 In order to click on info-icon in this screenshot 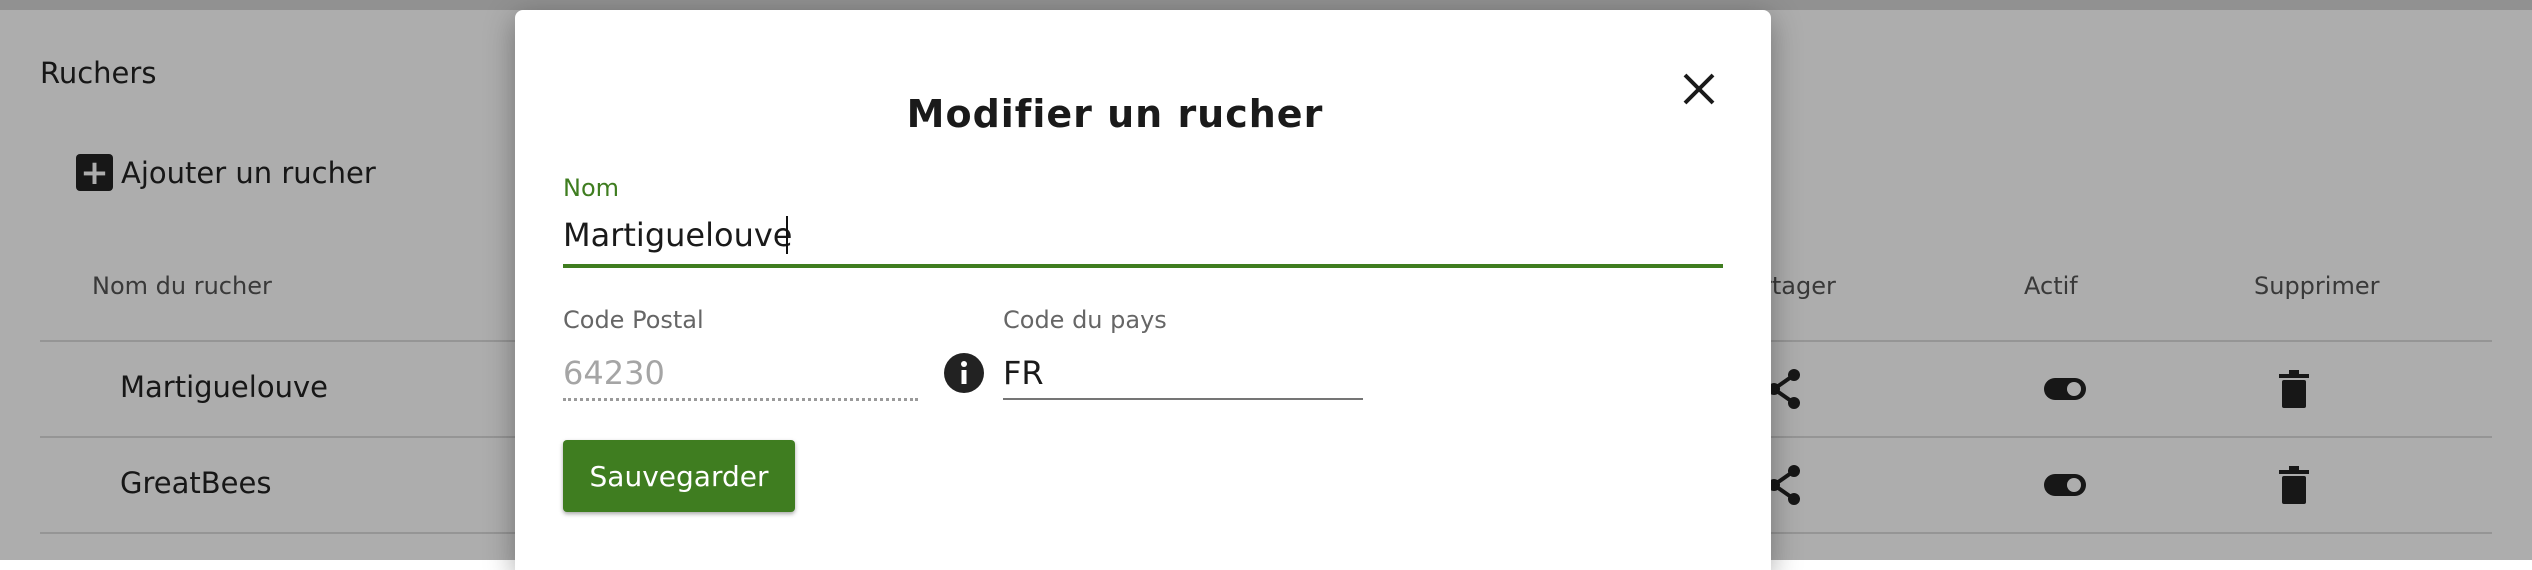, I will do `click(964, 373)`.